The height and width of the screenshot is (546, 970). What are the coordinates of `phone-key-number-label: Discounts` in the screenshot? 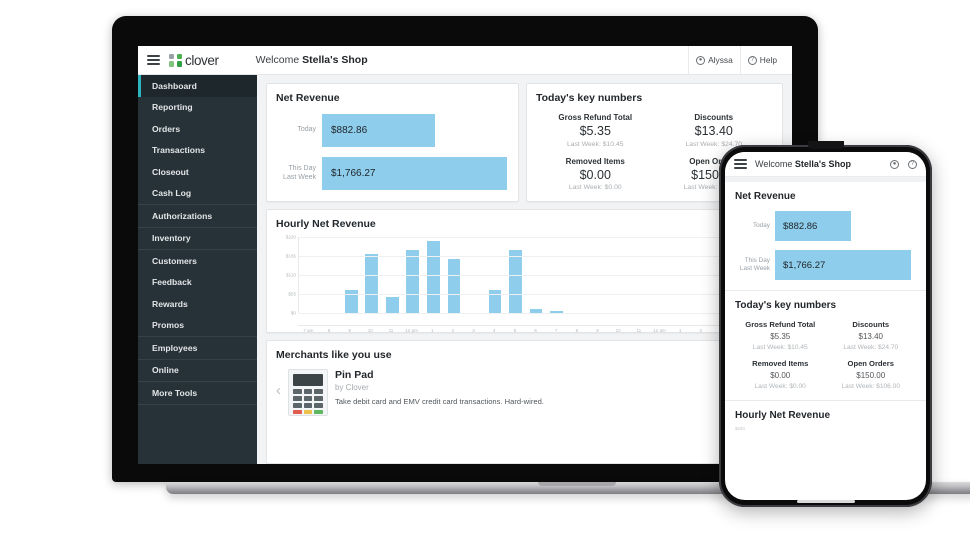 It's located at (871, 324).